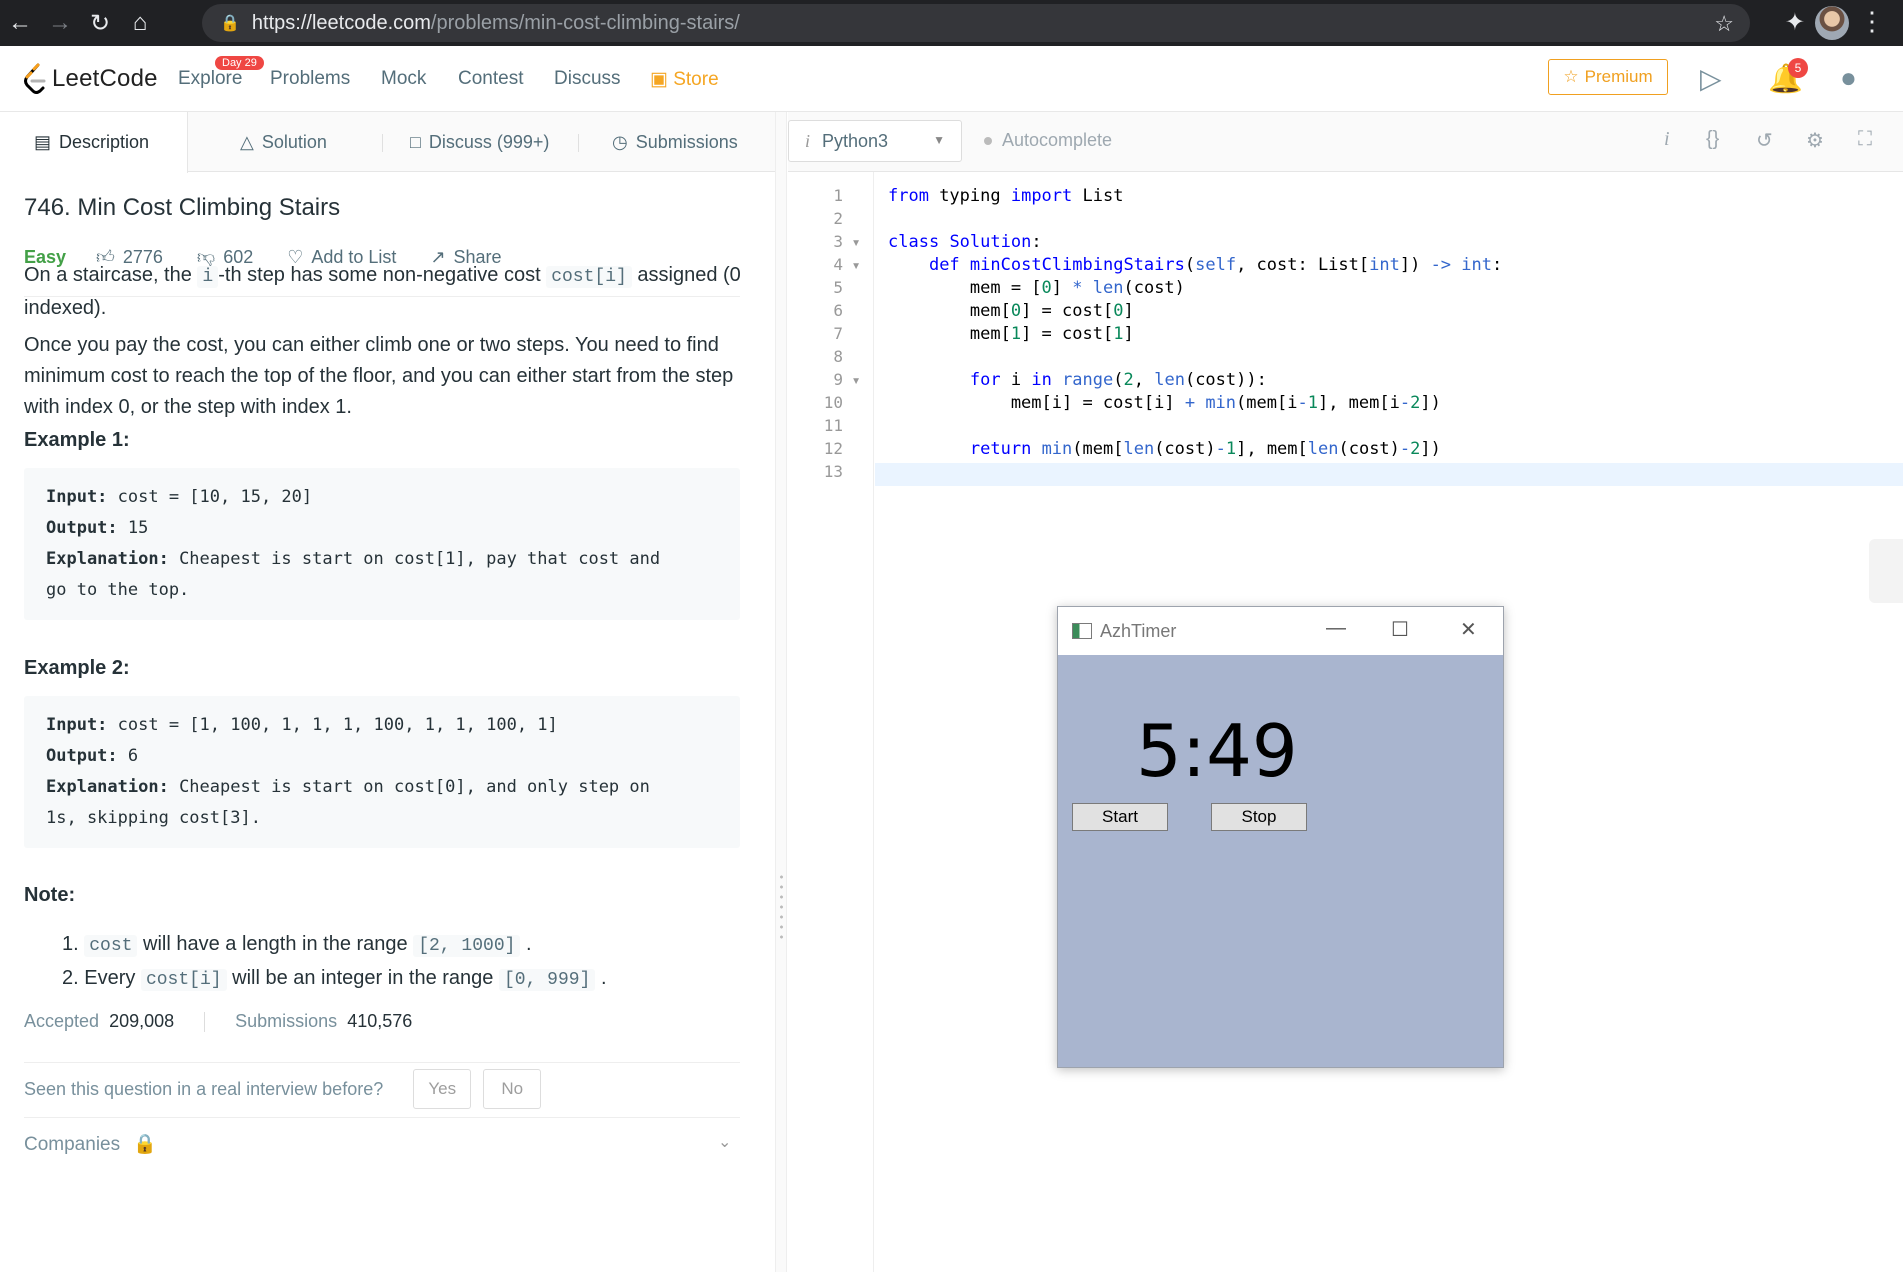 The width and height of the screenshot is (1903, 1272). What do you see at coordinates (838, 287) in the screenshot?
I see `line-number: 5` at bounding box center [838, 287].